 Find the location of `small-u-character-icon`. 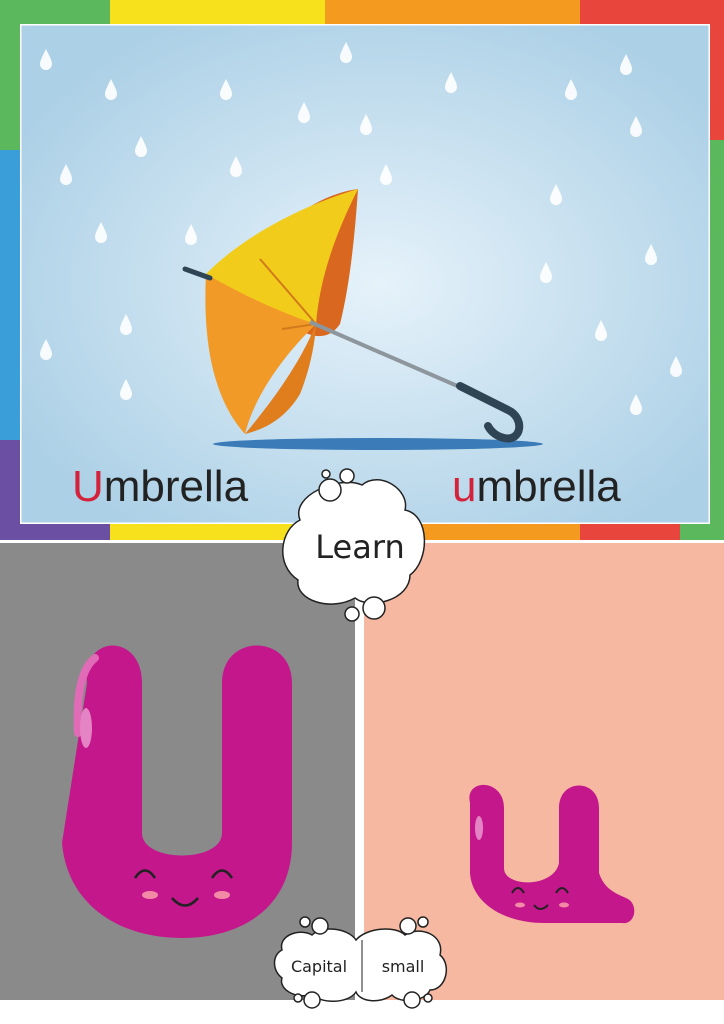

small-u-character-icon is located at coordinates (552, 854).